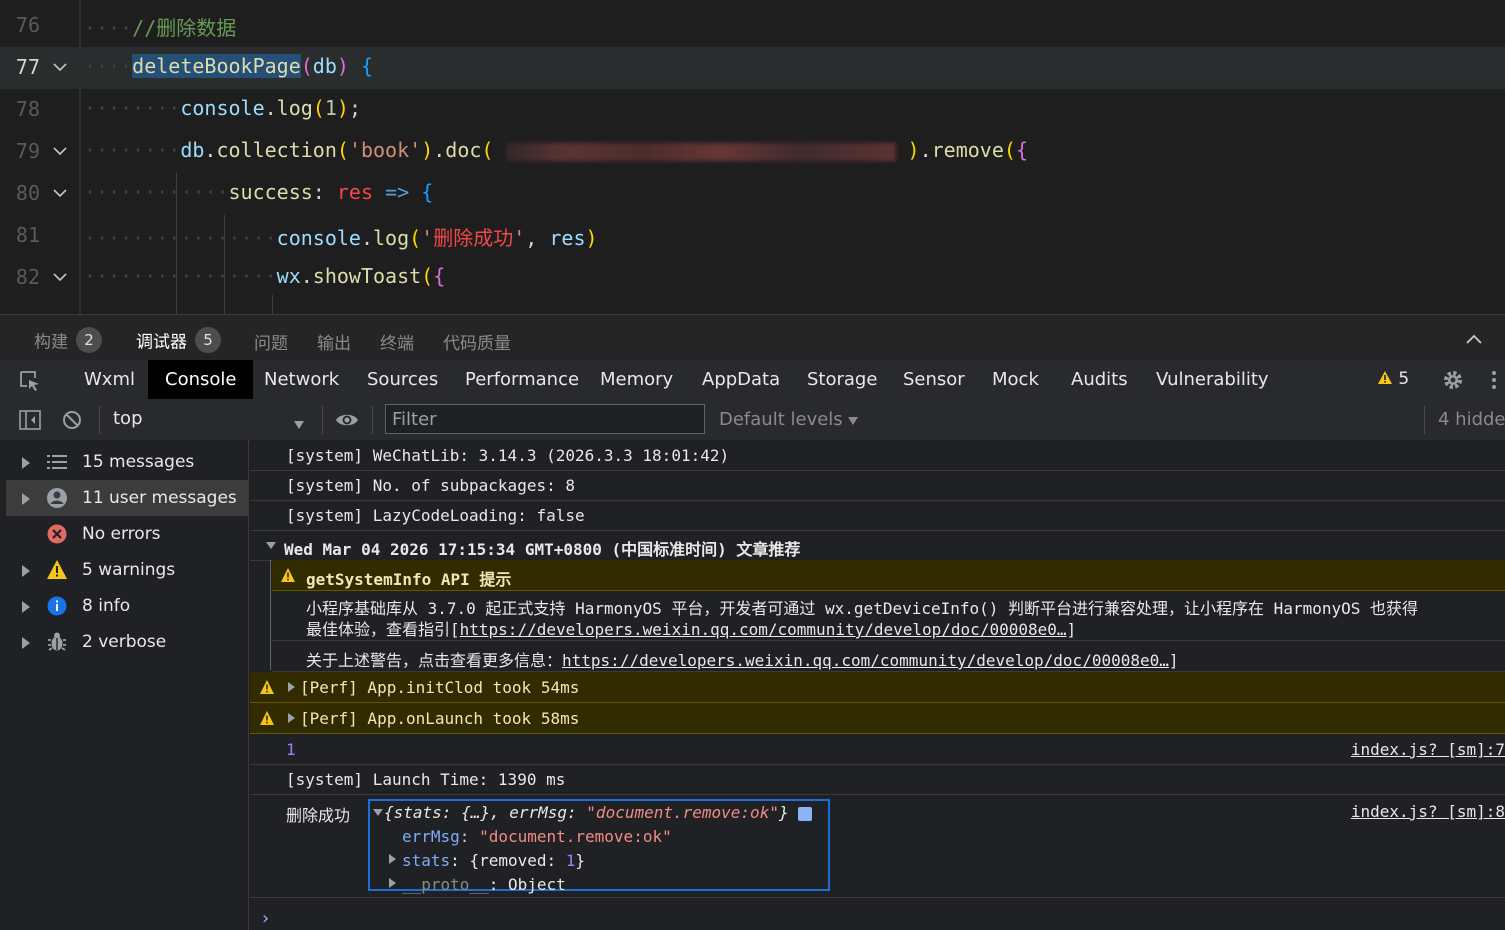  Describe the element at coordinates (1494, 380) in the screenshot. I see `more-options-icon` at that location.